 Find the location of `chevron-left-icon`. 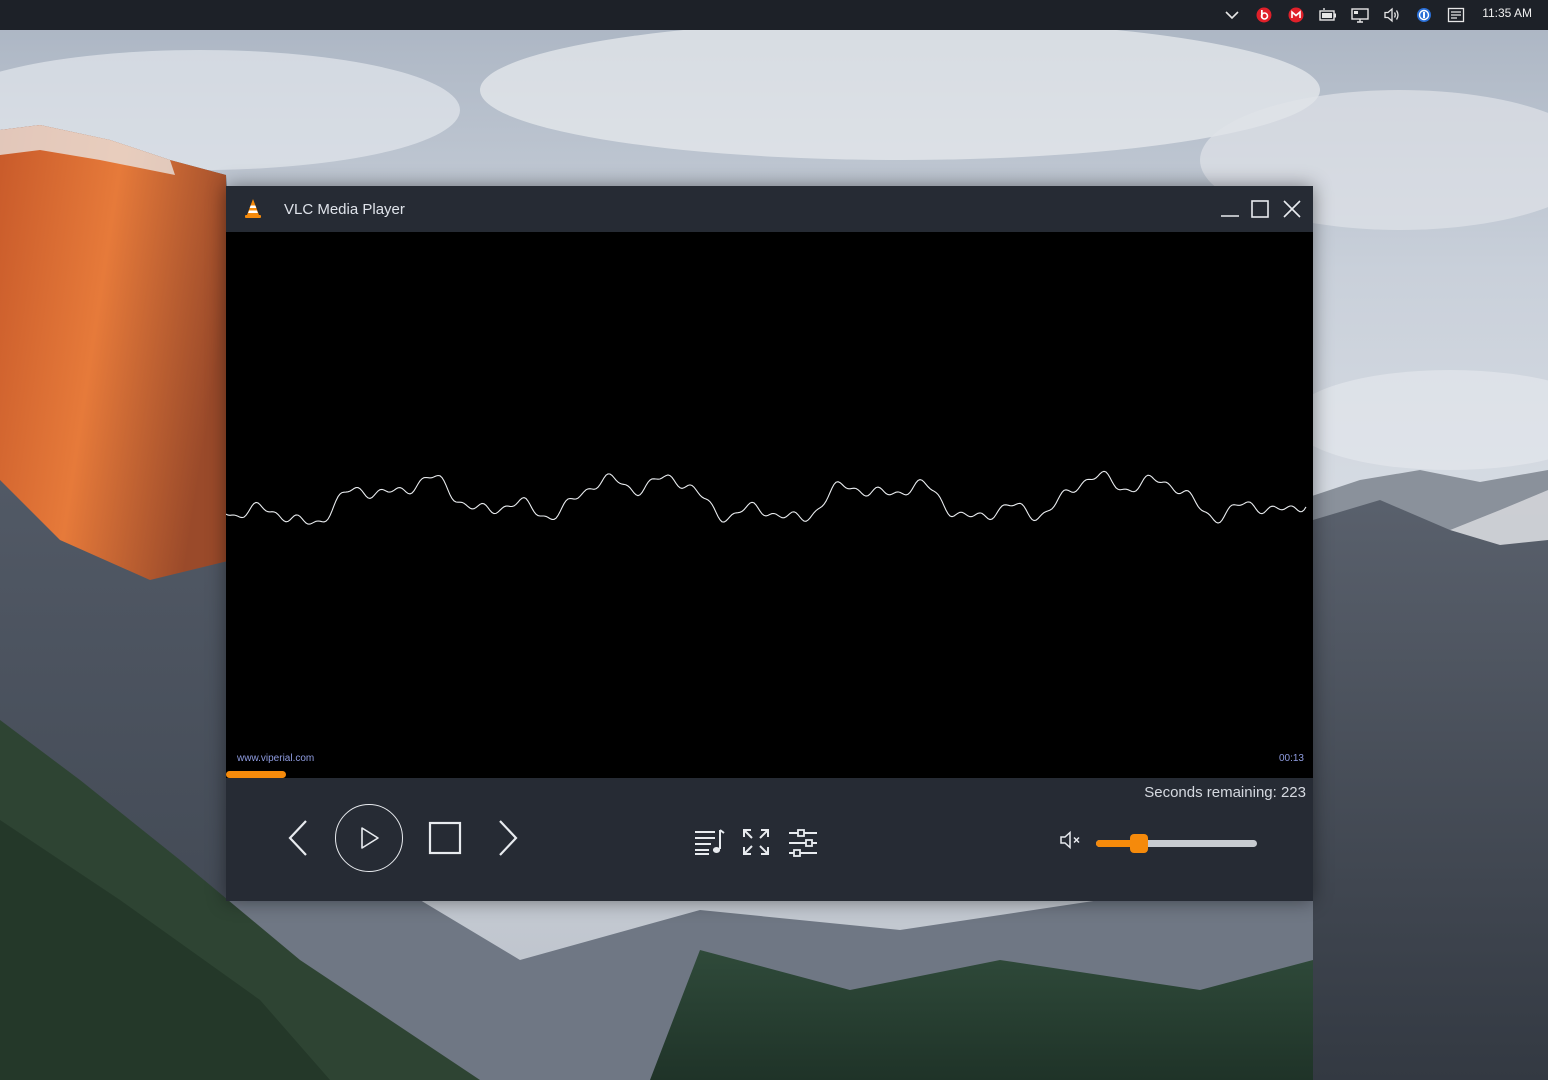

chevron-left-icon is located at coordinates (297, 838).